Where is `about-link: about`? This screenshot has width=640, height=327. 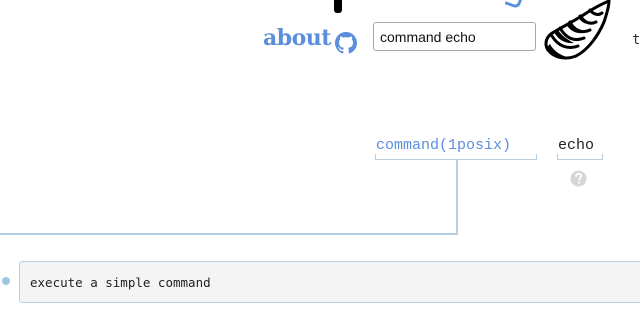 about-link: about is located at coordinates (297, 38).